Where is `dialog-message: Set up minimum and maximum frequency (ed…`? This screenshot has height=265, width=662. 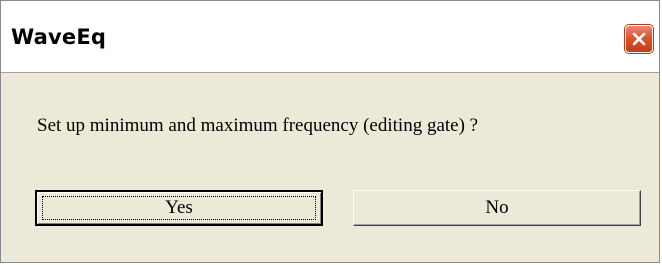 dialog-message: Set up minimum and maximum frequency (ed… is located at coordinates (258, 125).